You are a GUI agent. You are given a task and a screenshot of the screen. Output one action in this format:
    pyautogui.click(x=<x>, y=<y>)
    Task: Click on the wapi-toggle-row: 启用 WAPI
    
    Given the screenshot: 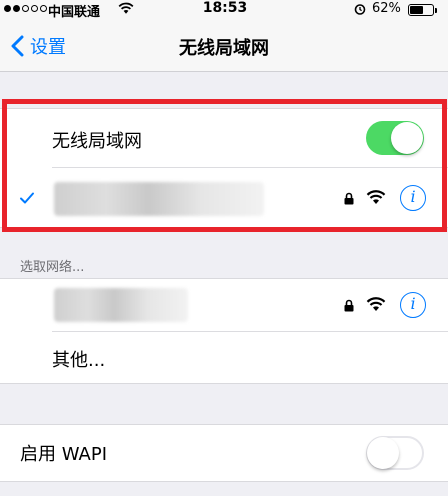 What is the action you would take?
    pyautogui.click(x=224, y=453)
    